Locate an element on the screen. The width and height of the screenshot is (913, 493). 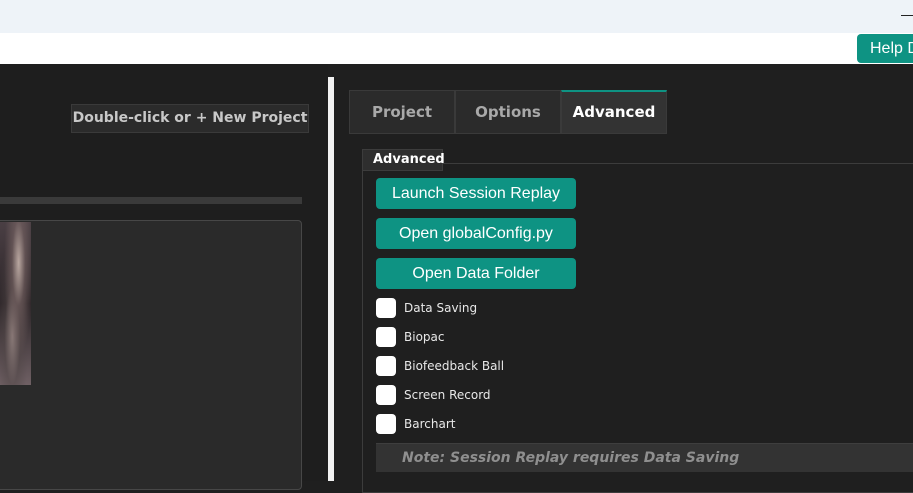
menu-bar is located at coordinates (456, 48).